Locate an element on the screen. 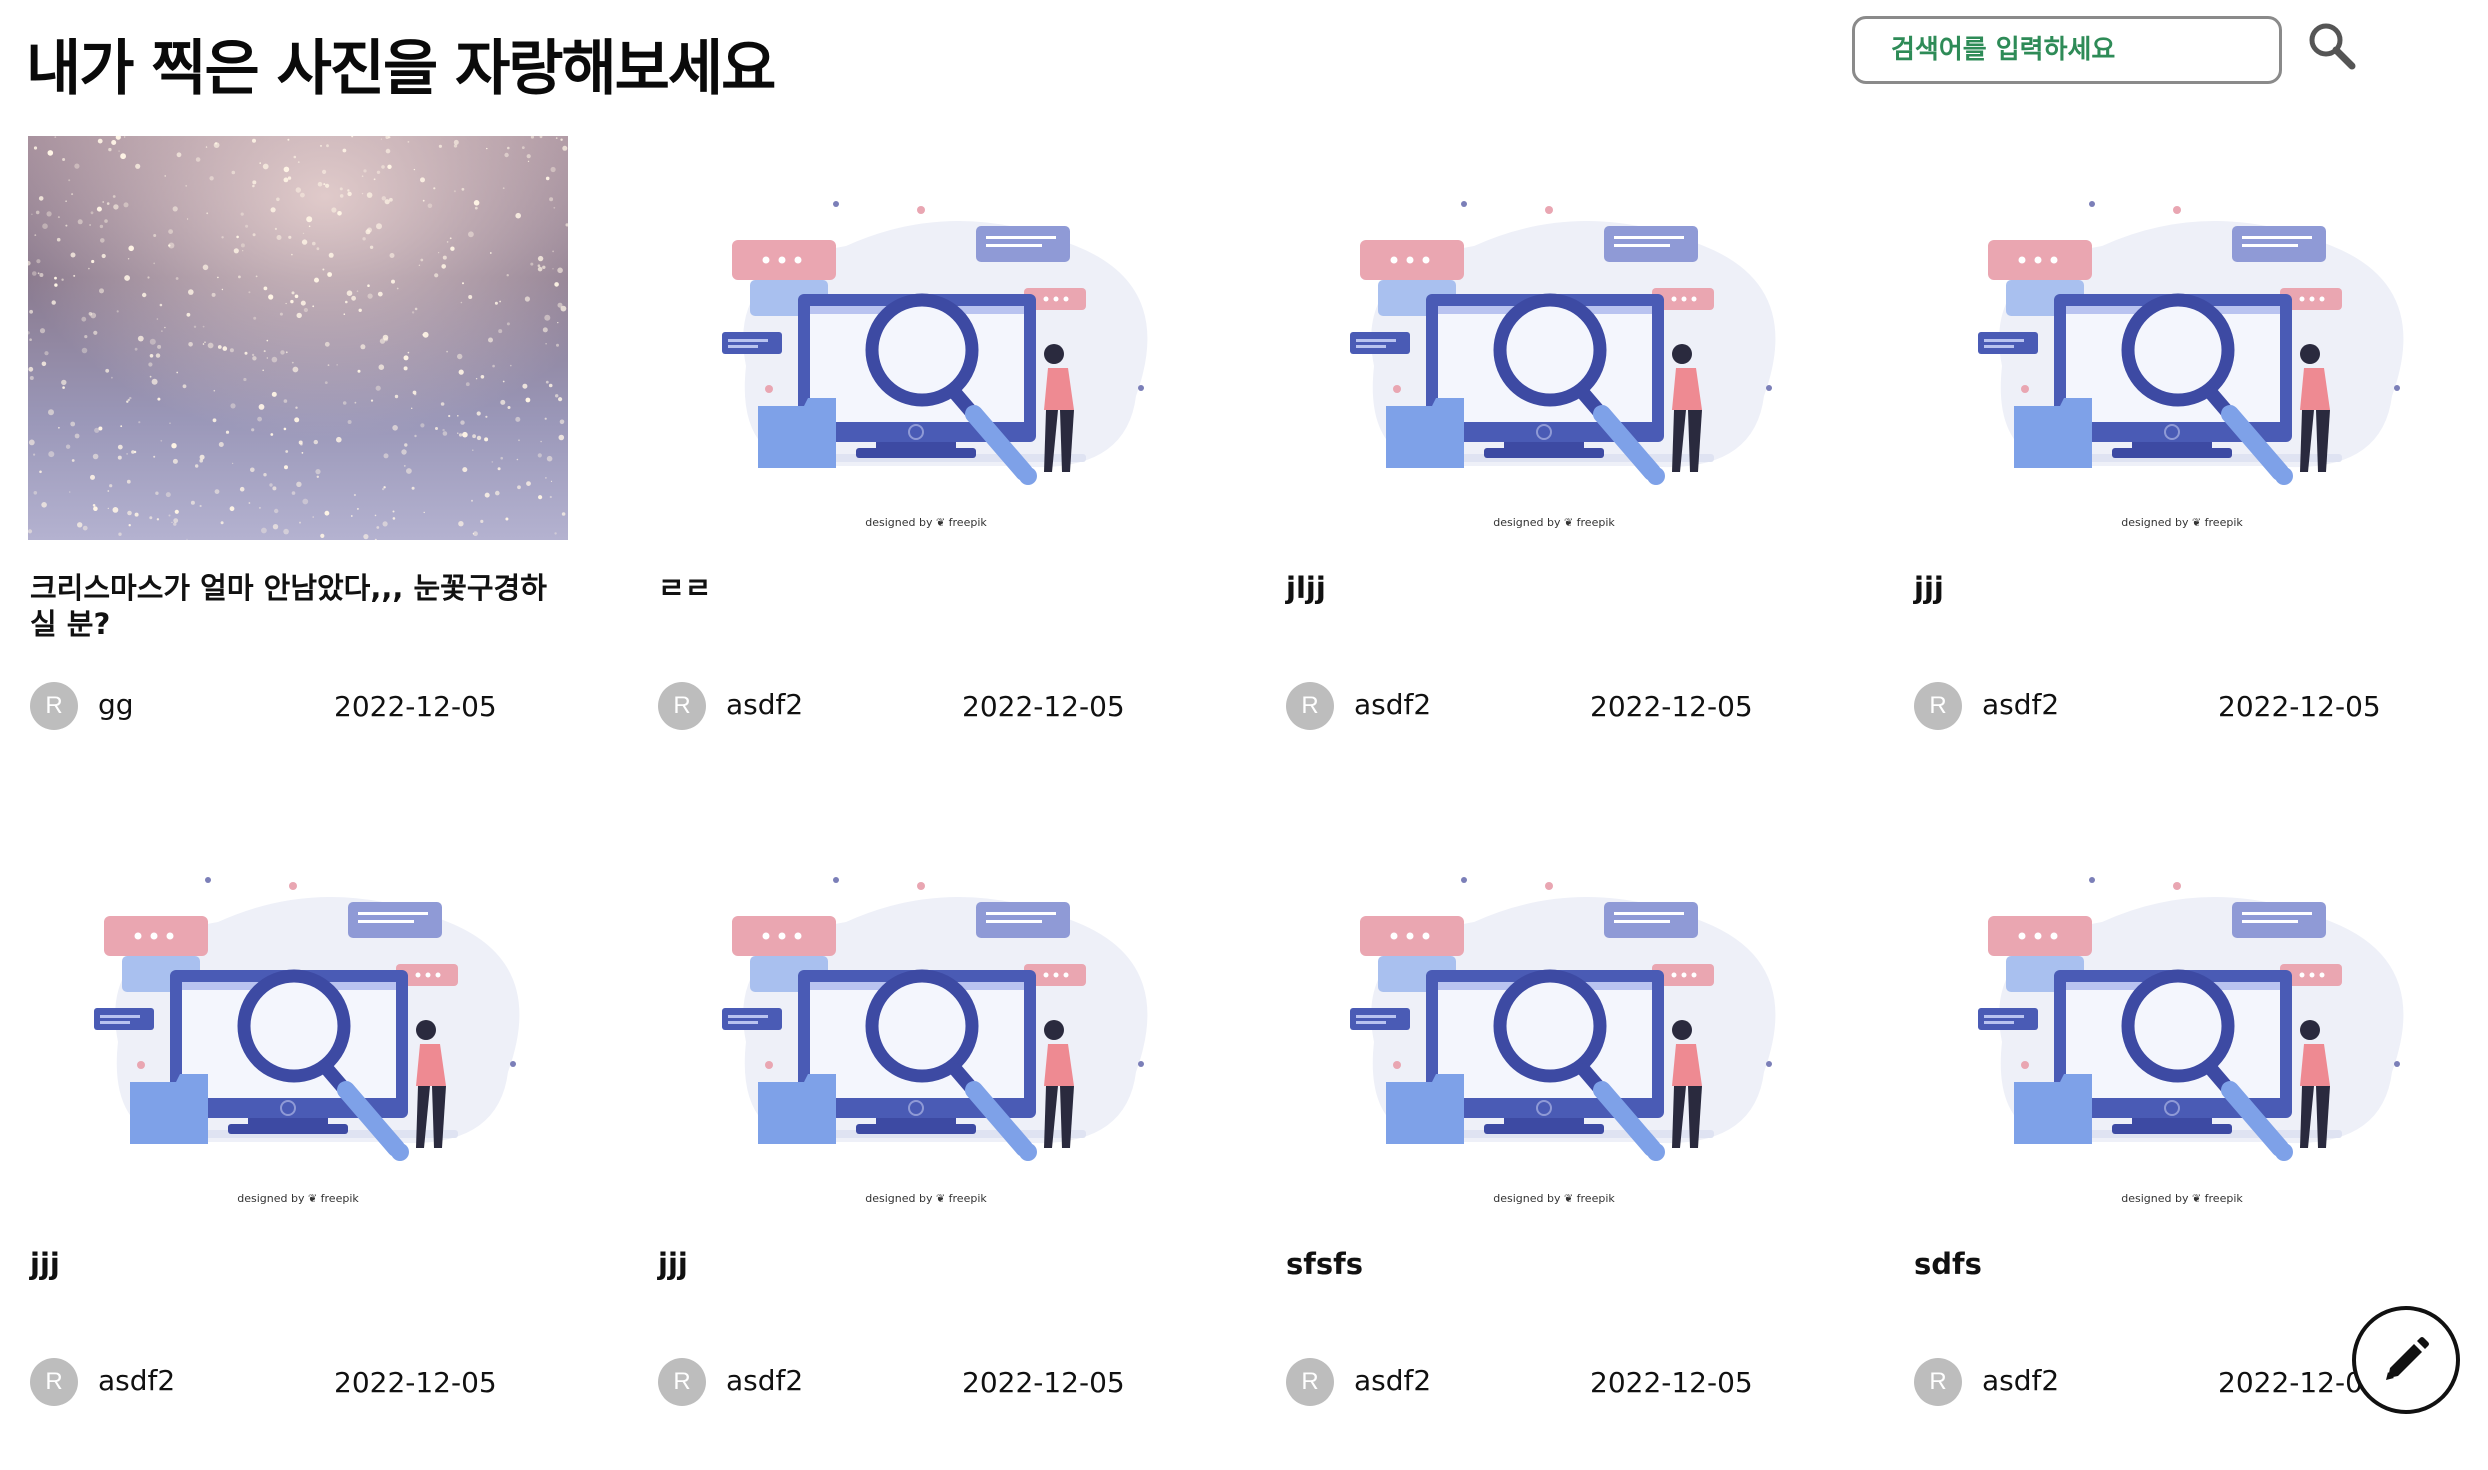 The image size is (2488, 1470). search-icon is located at coordinates (2332, 46).